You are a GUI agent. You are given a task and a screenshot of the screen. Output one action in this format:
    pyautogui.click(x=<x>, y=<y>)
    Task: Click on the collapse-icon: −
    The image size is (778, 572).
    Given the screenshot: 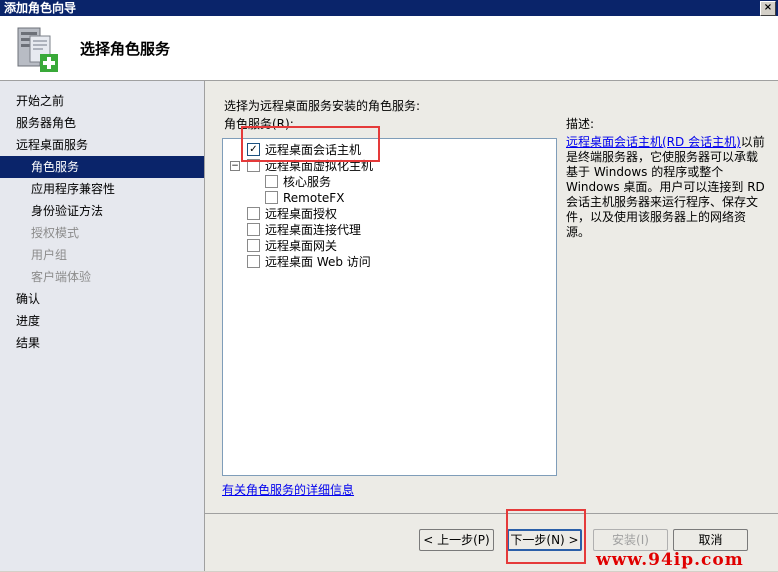 What is the action you would take?
    pyautogui.click(x=235, y=166)
    